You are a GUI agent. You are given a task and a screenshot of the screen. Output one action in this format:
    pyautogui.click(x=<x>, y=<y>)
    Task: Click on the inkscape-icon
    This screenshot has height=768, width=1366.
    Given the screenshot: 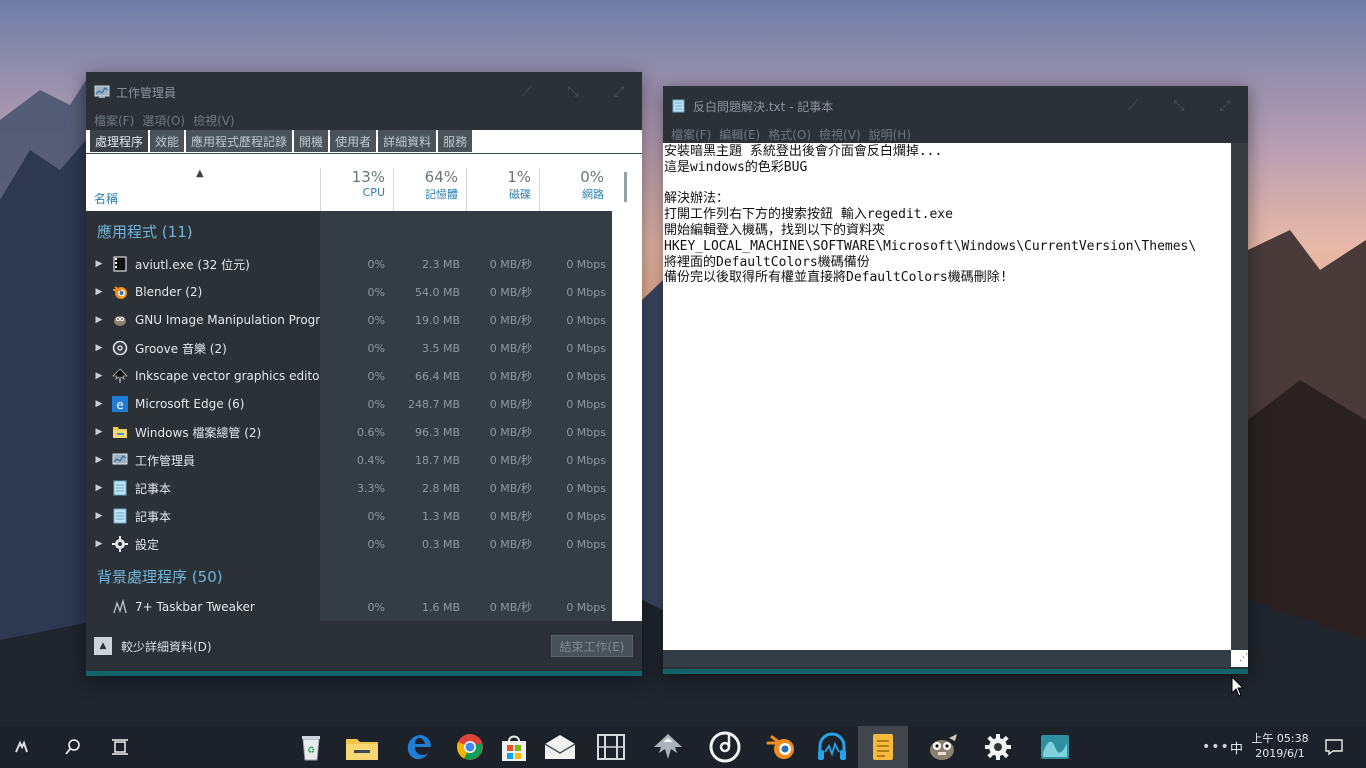 What is the action you would take?
    pyautogui.click(x=668, y=747)
    